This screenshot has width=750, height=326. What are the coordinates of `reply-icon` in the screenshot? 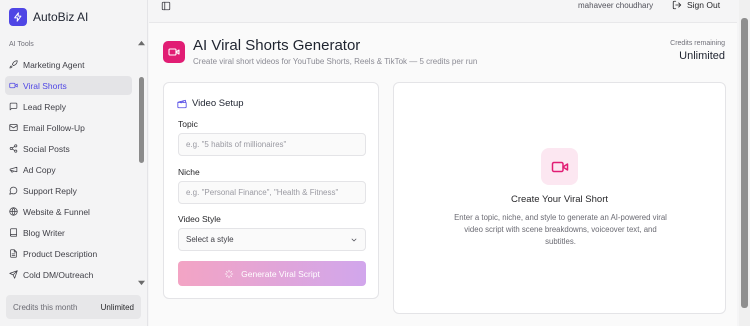 It's located at (13, 106).